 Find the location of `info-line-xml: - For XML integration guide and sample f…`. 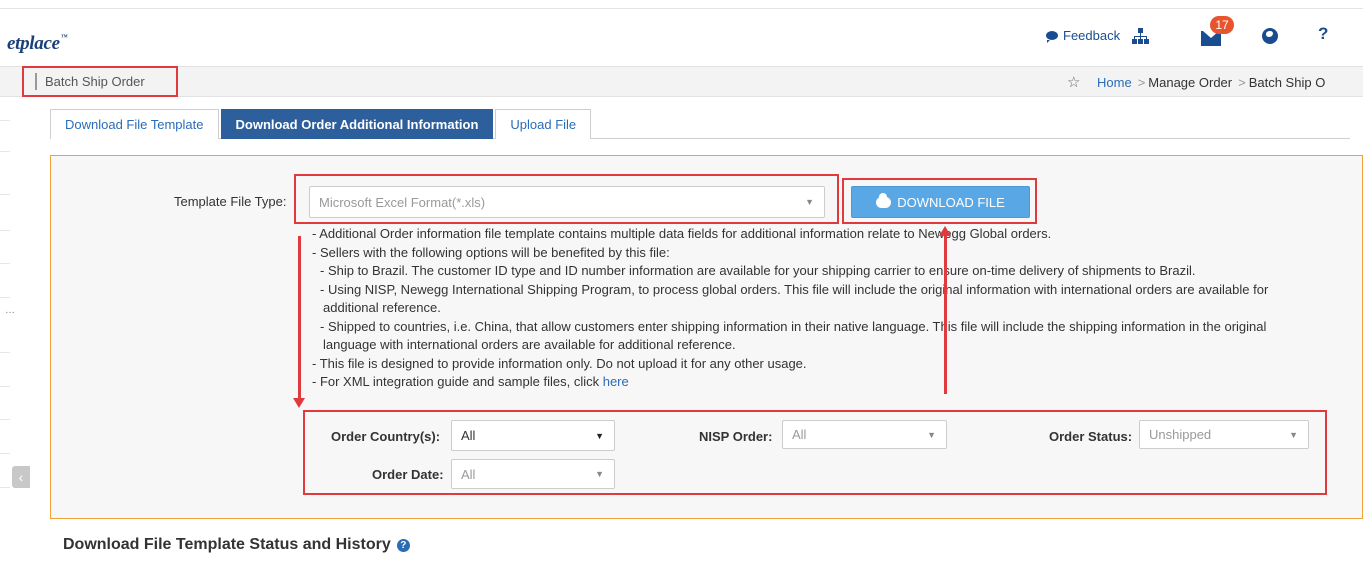

info-line-xml: - For XML integration guide and sample f… is located at coordinates (790, 382).